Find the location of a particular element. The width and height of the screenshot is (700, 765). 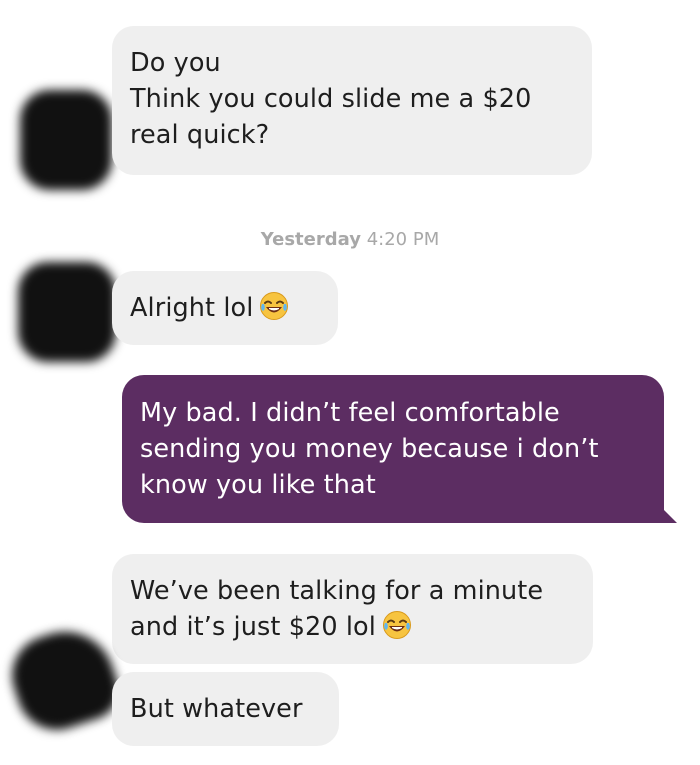

message-line: Think you could slide me a $20 is located at coordinates (331, 99).